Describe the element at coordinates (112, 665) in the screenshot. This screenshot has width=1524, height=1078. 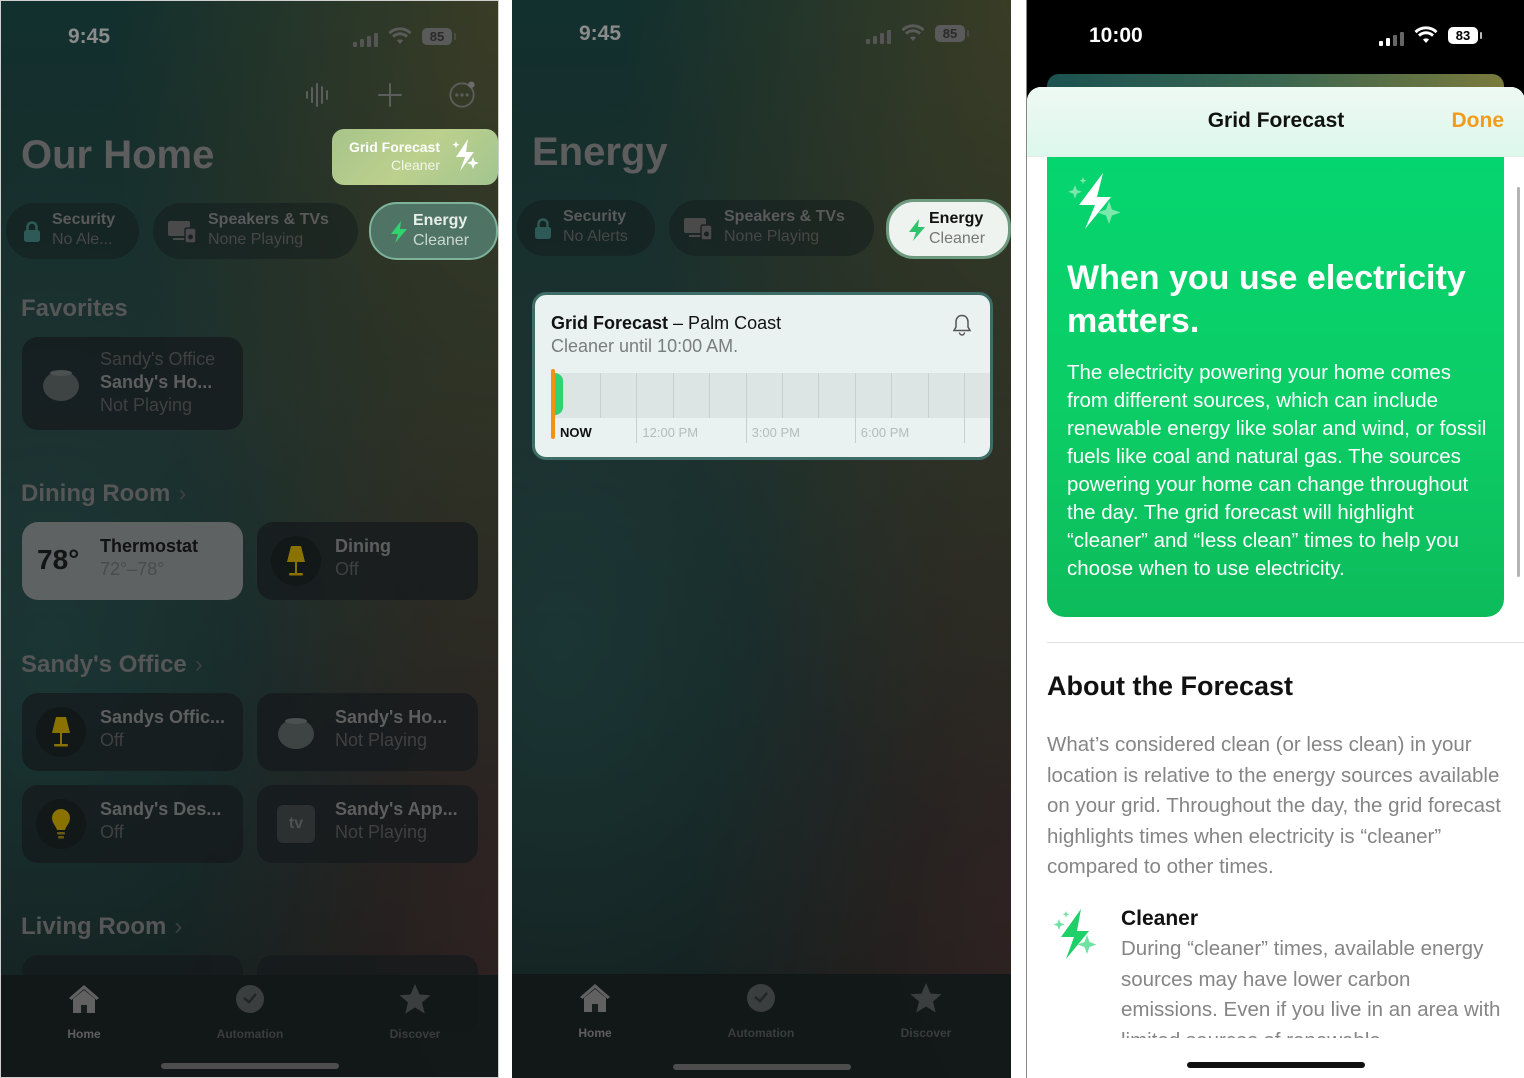
I see `section-sandys-office: Sandy's Office ›` at that location.